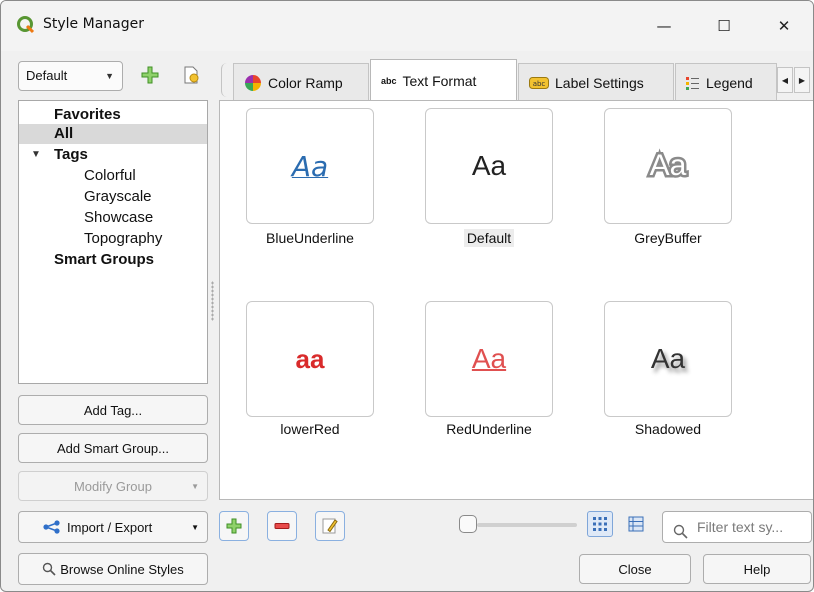  Describe the element at coordinates (113, 260) in the screenshot. I see `tree-item-smart-groups: Smart Groups` at that location.